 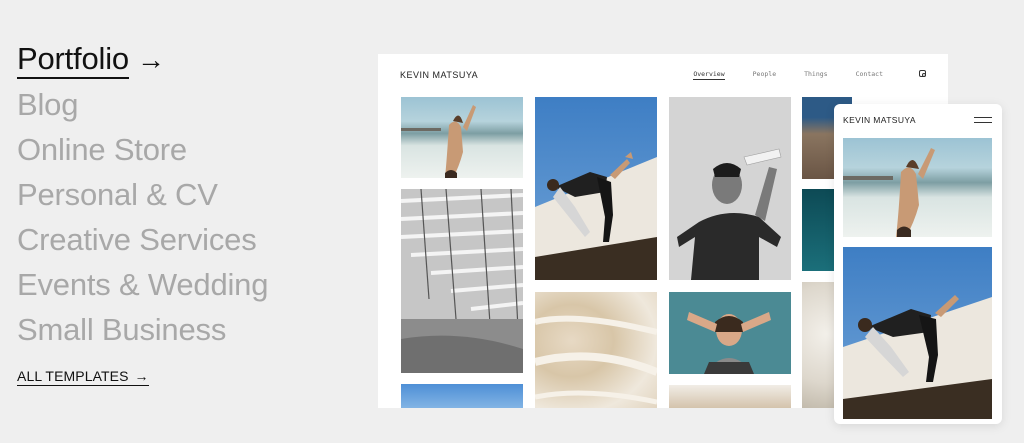 I want to click on category-label: Personal & CV, so click(x=117, y=194).